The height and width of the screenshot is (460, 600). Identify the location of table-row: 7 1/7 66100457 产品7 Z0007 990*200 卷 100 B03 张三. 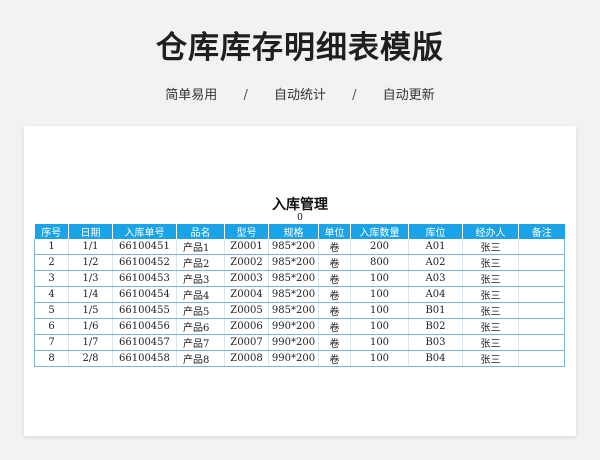
(299, 342).